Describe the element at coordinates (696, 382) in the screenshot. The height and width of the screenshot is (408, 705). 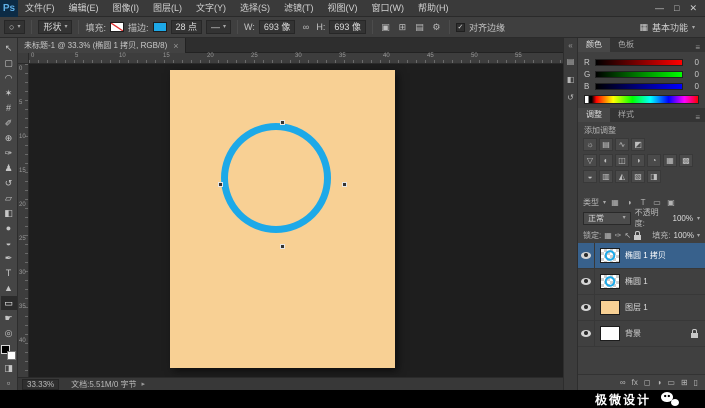
I see `delete-layer-button: ▯` at that location.